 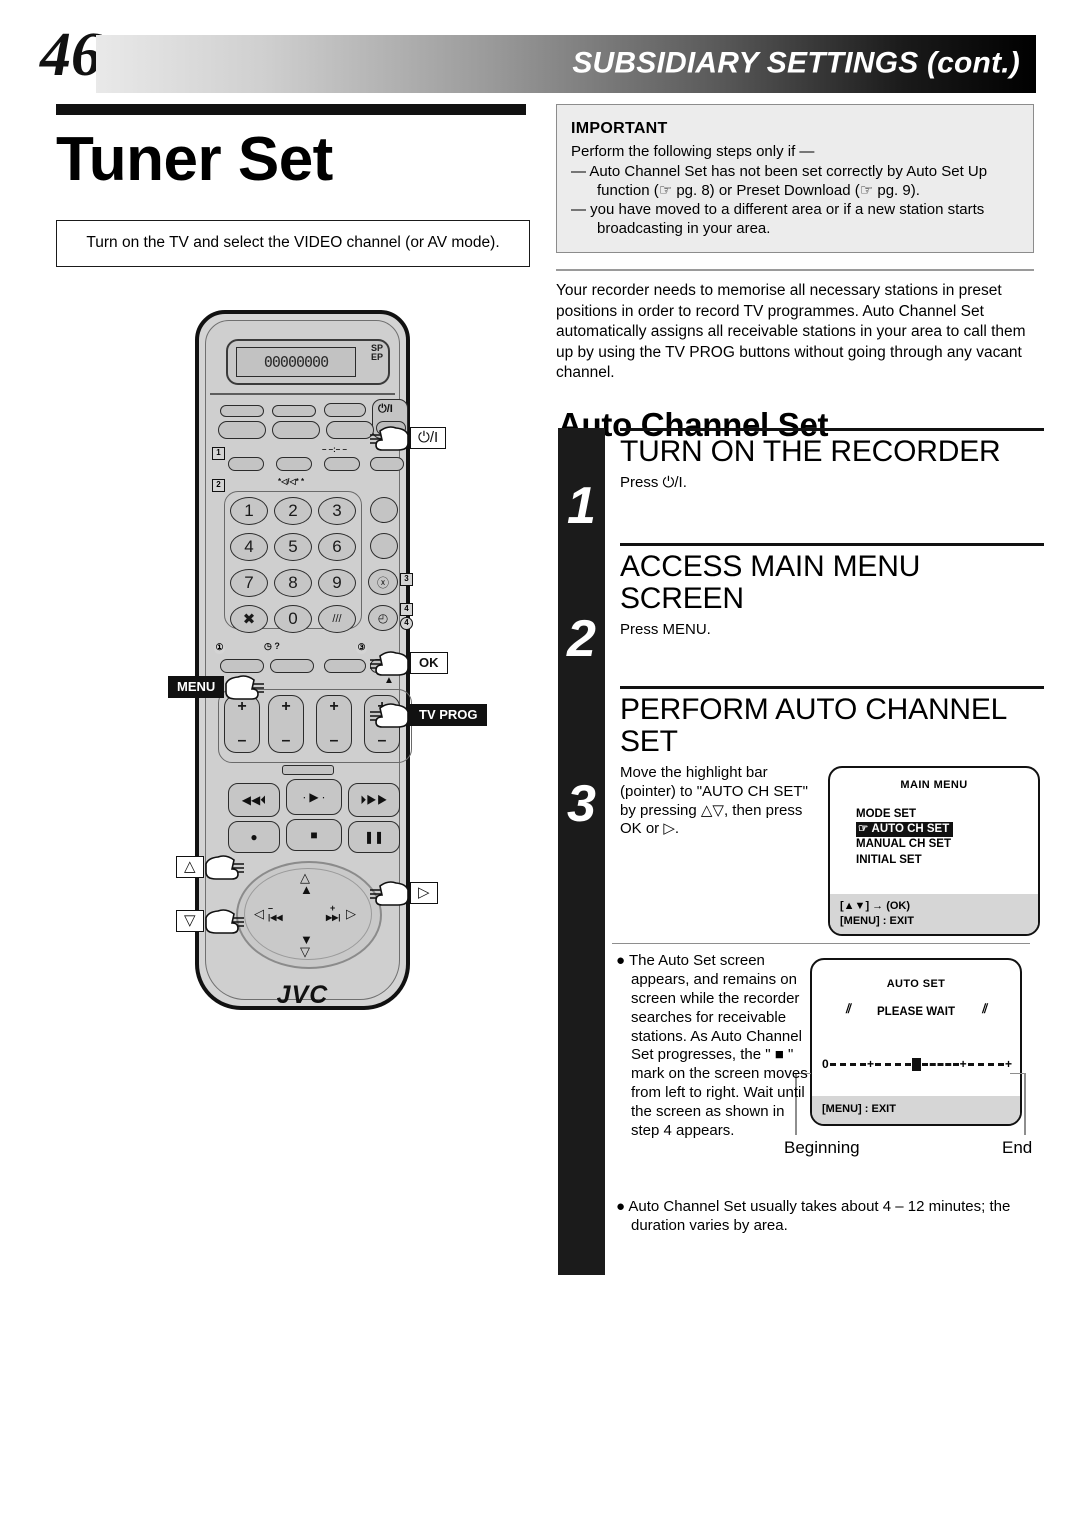 I want to click on auto-set-footer: [MENU] : EXIT, so click(x=916, y=1109).